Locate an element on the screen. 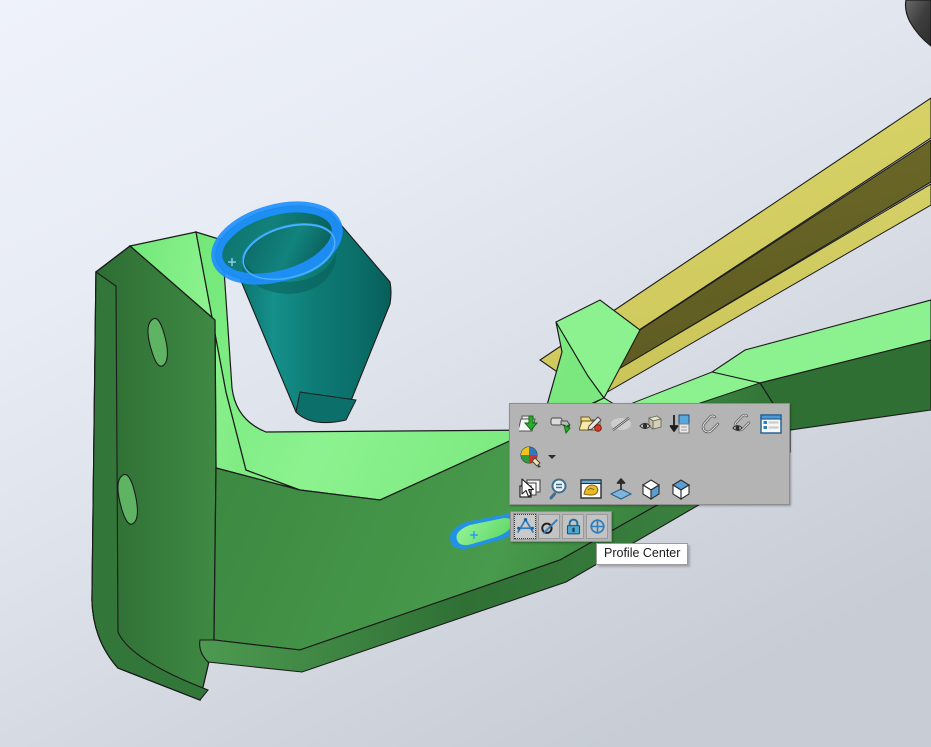 Image resolution: width=931 pixels, height=747 pixels. normal-to-arrow-icon is located at coordinates (621, 489).